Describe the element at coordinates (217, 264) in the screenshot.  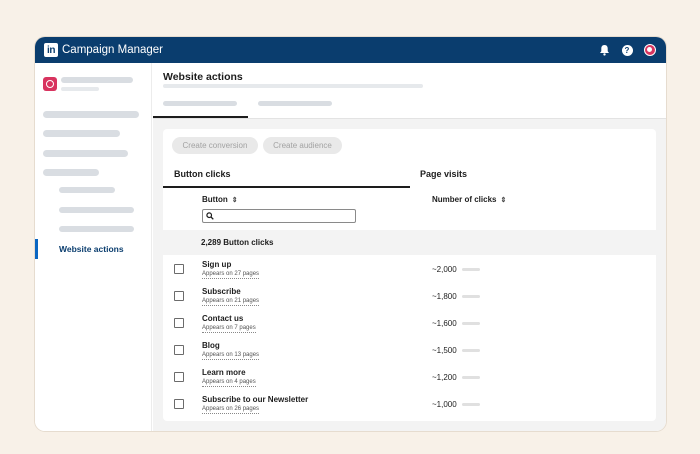
I see `row-title: Sign up` at that location.